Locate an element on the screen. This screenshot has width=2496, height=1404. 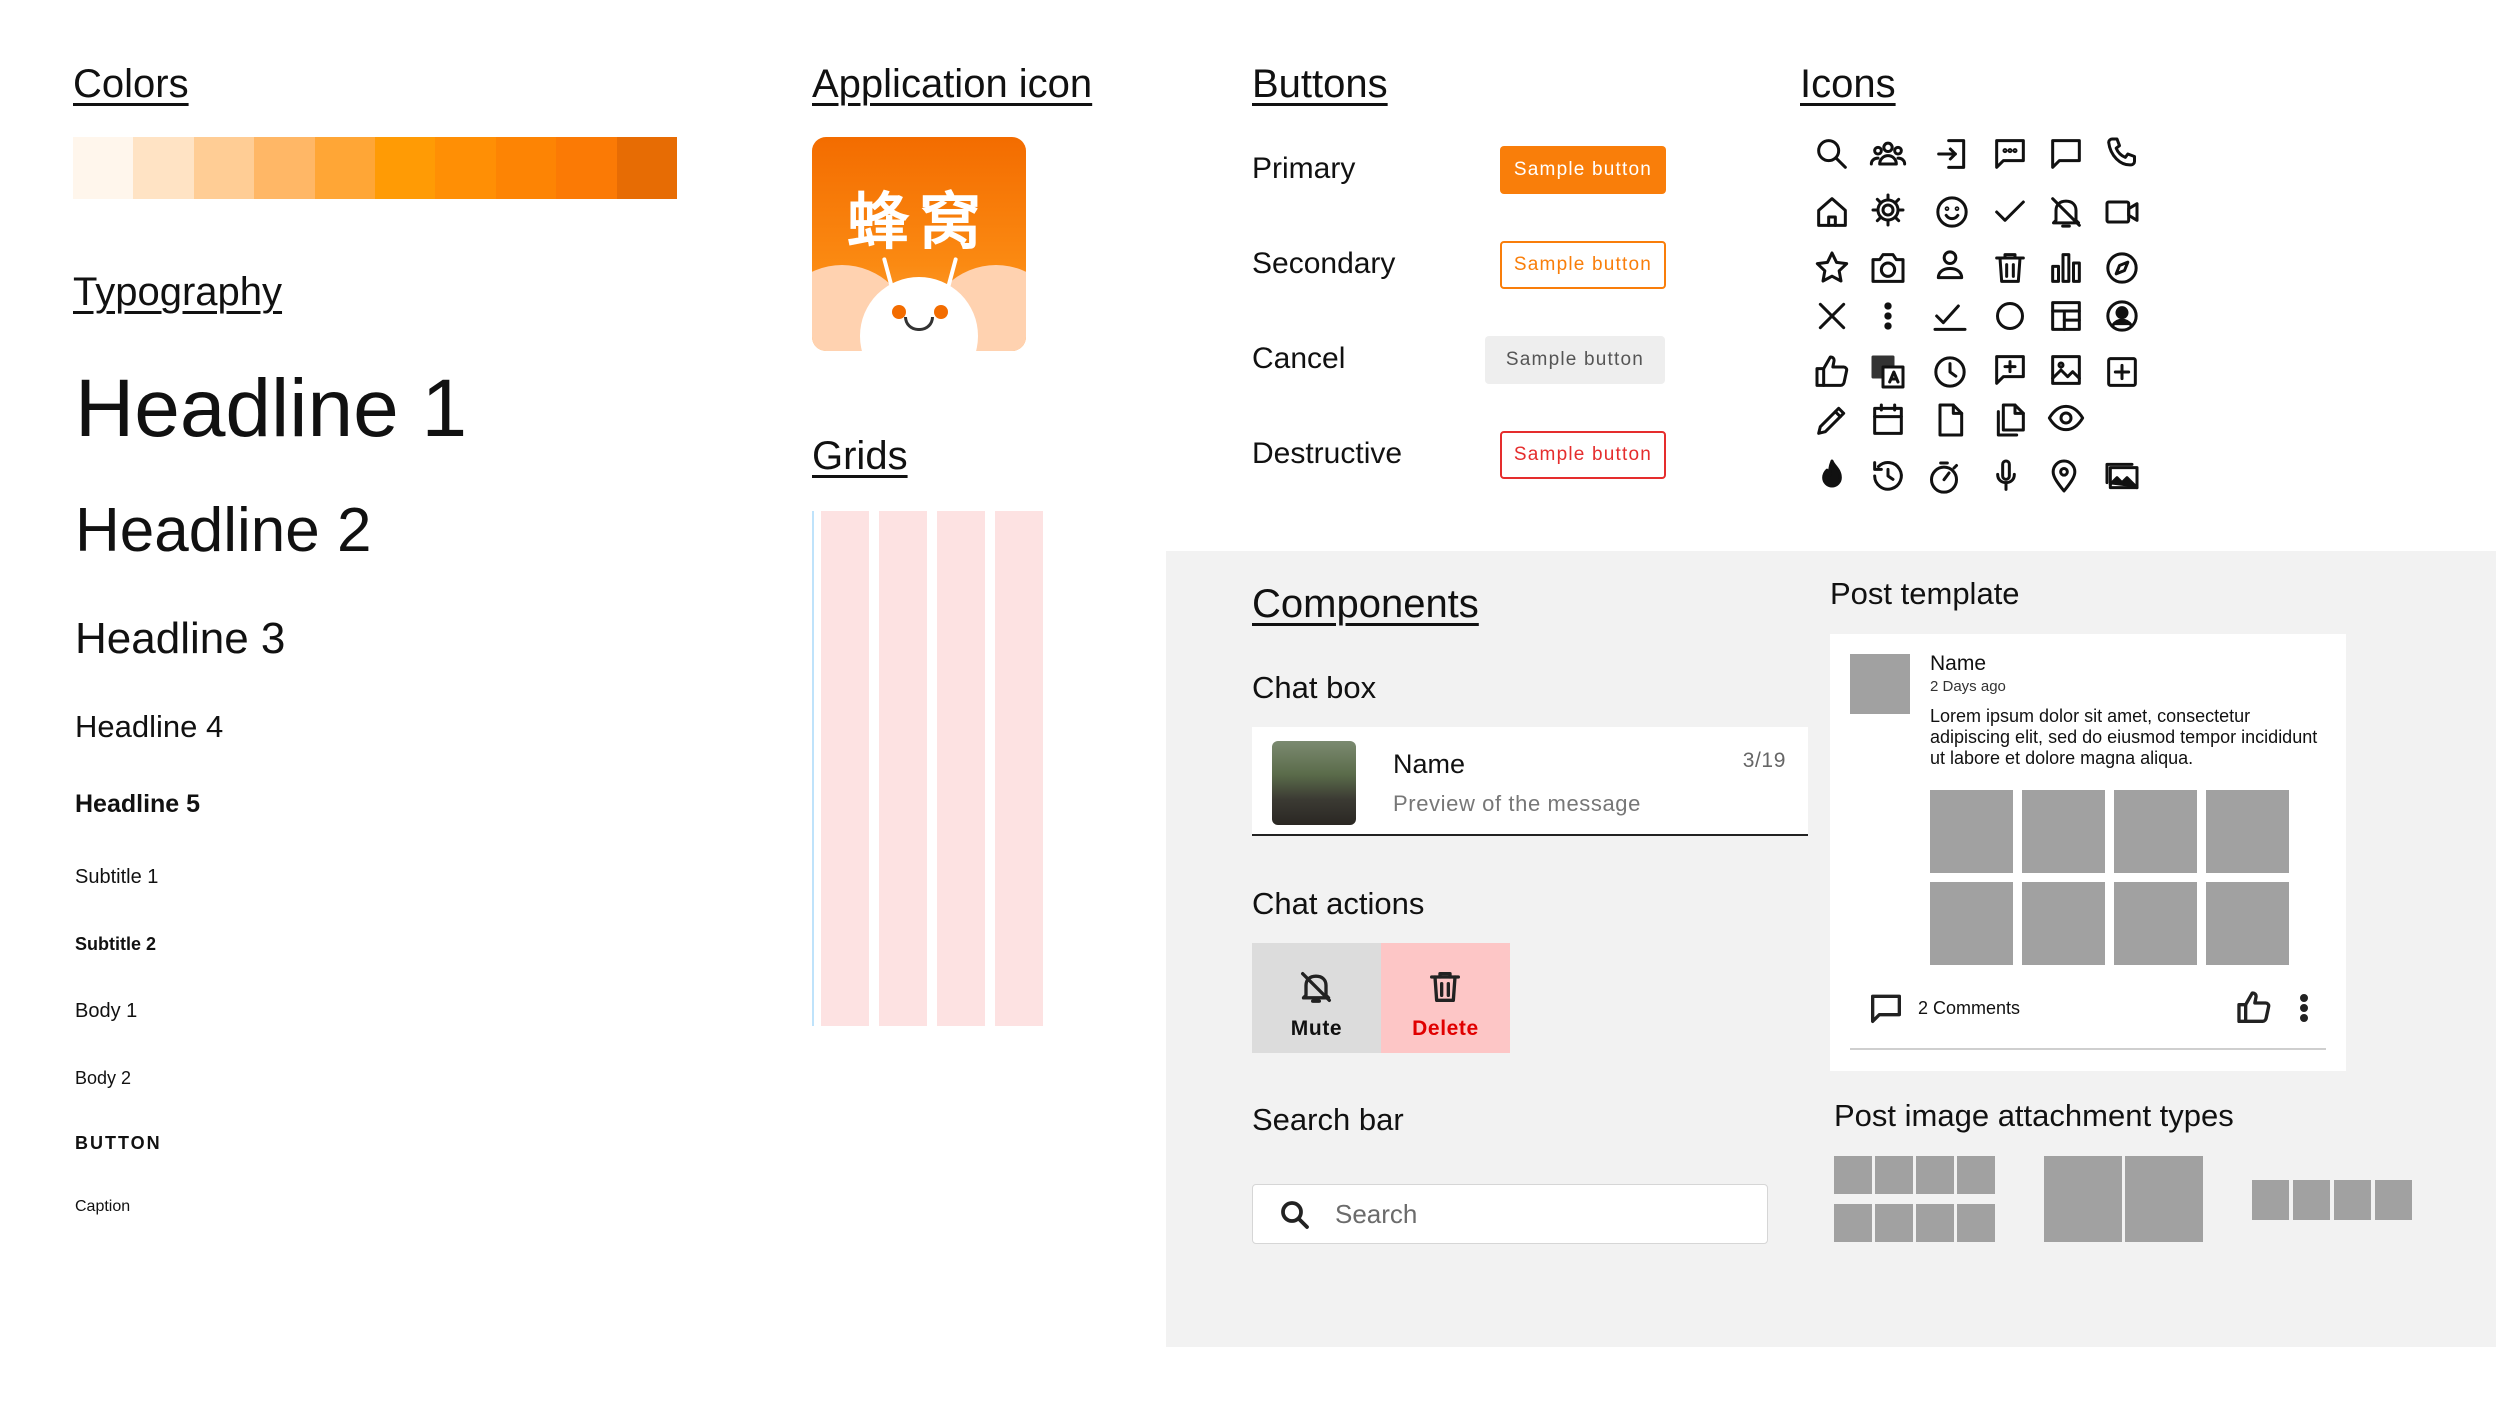
photo-album-icon is located at coordinates (2122, 476).